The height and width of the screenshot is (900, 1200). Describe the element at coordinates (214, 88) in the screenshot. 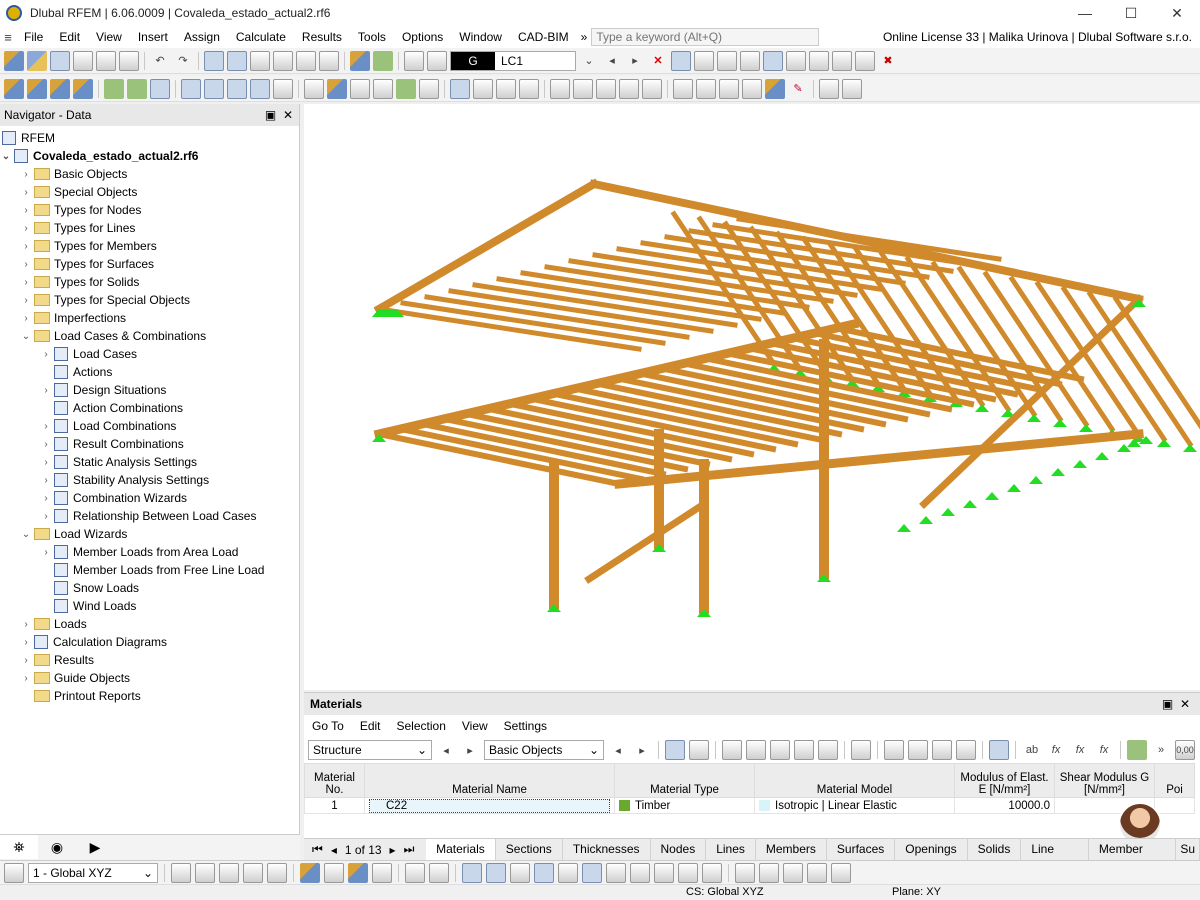

I see `opening-tool-icon` at that location.